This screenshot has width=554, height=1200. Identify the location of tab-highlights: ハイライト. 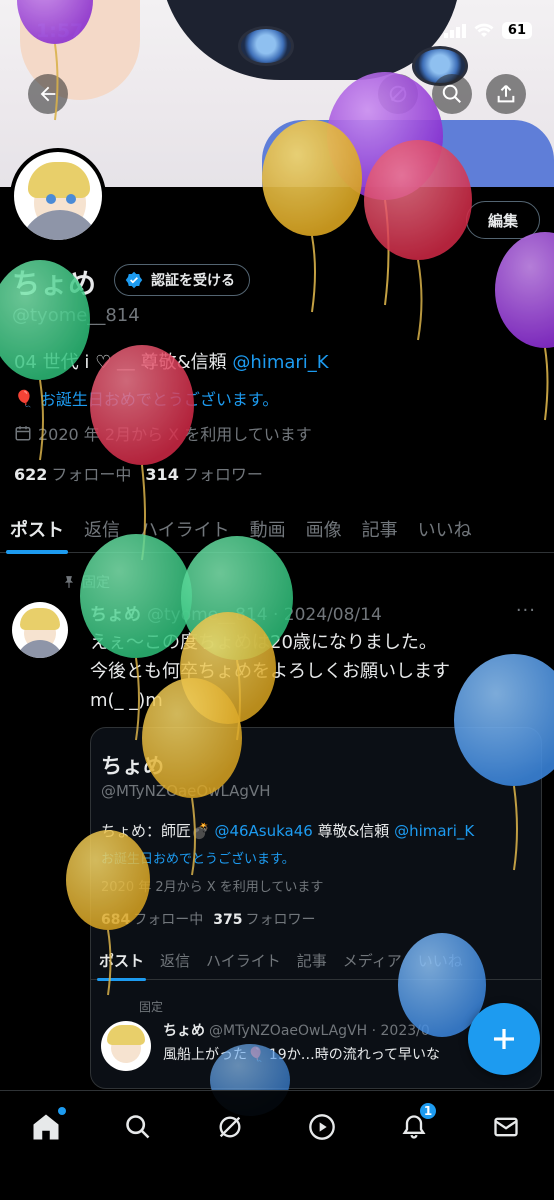
(185, 529).